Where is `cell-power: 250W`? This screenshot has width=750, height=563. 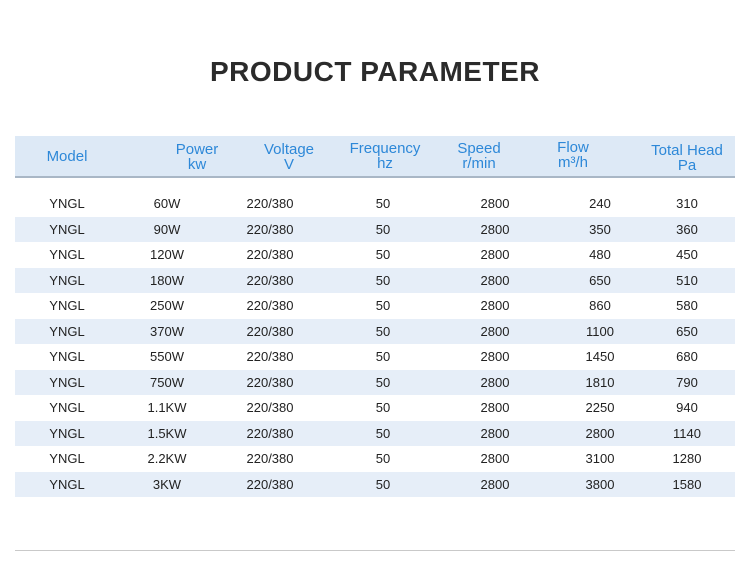
cell-power: 250W is located at coordinates (167, 305).